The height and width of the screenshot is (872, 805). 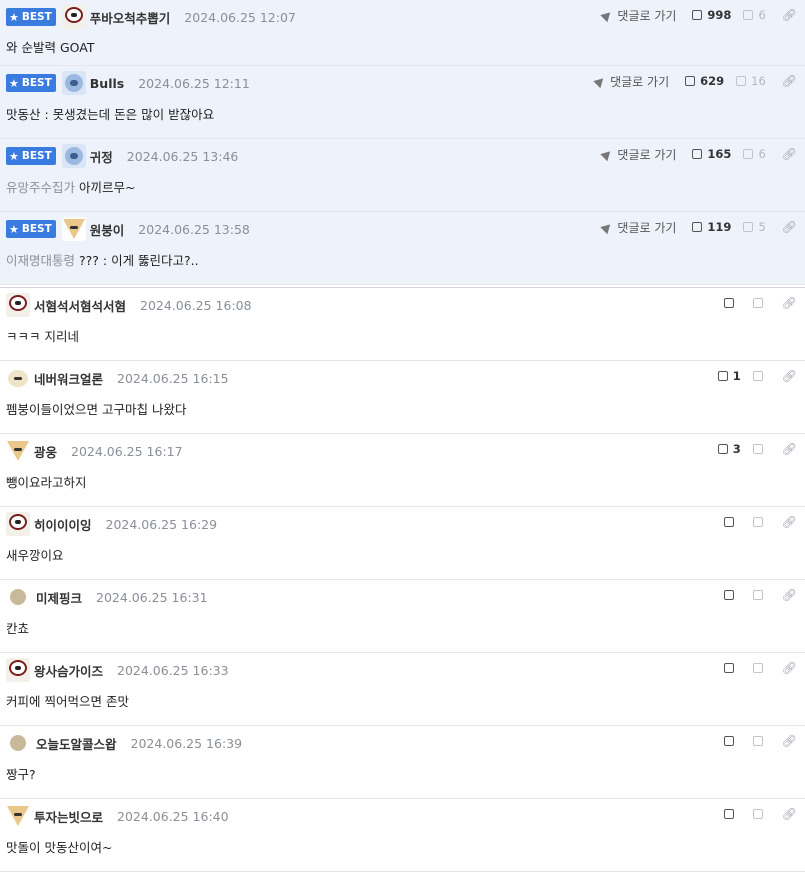 I want to click on nickname: 푸바오척추뽑기, so click(x=130, y=17).